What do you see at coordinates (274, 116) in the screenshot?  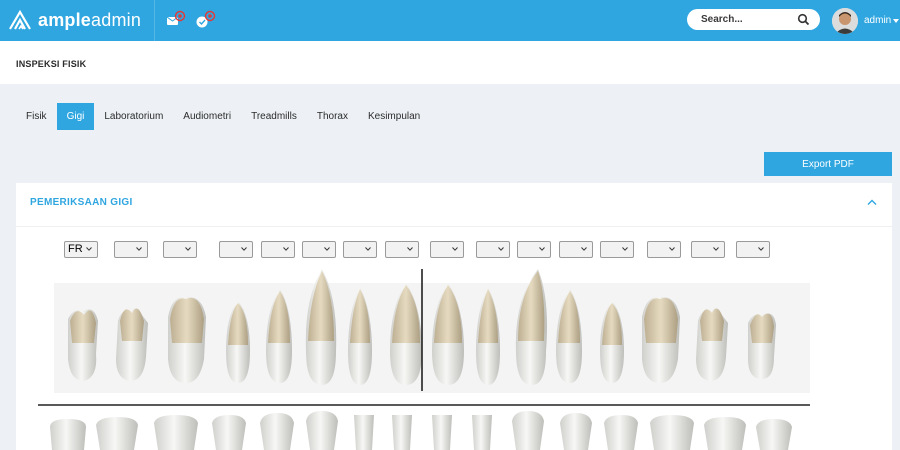 I see `tab-treadmills: Treadmills` at bounding box center [274, 116].